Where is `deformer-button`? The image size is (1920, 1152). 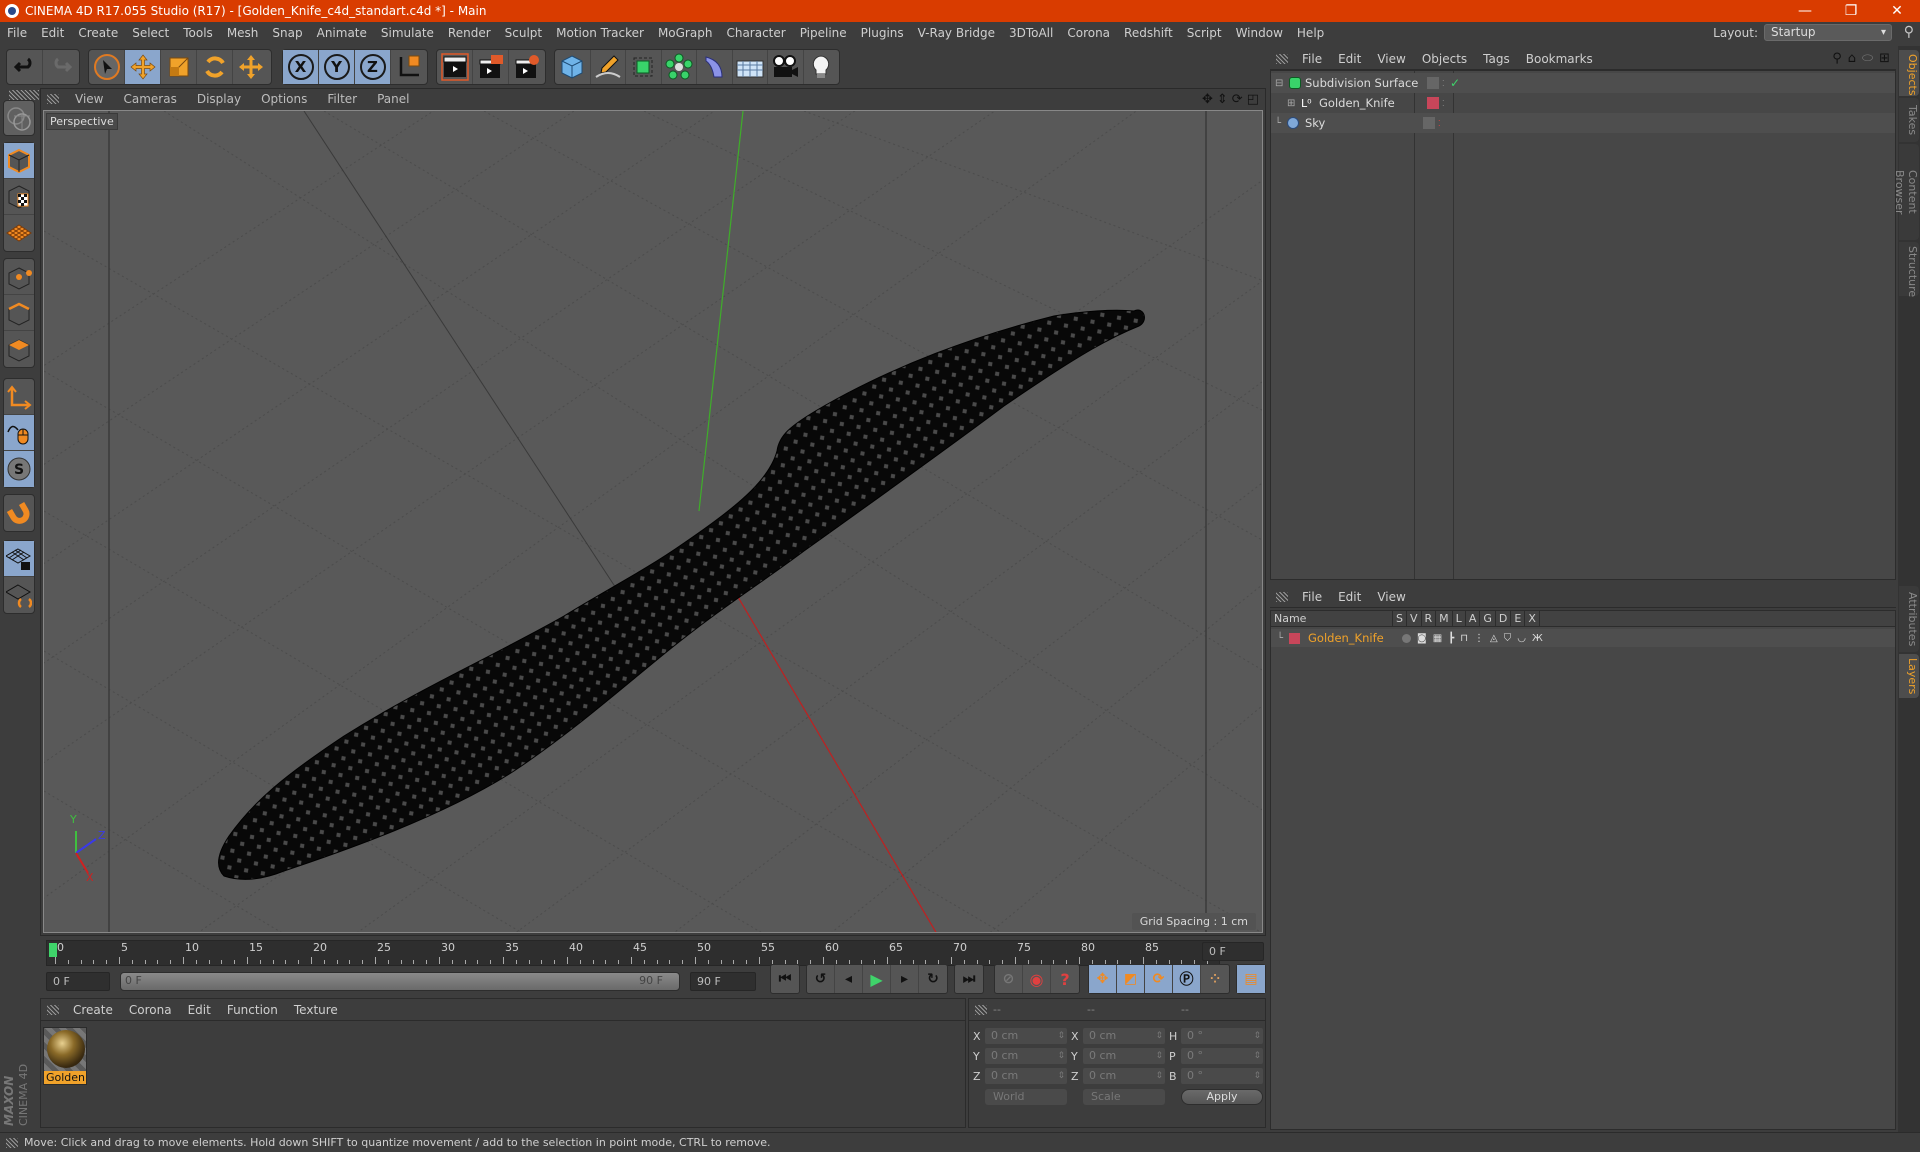
deformer-button is located at coordinates (715, 67).